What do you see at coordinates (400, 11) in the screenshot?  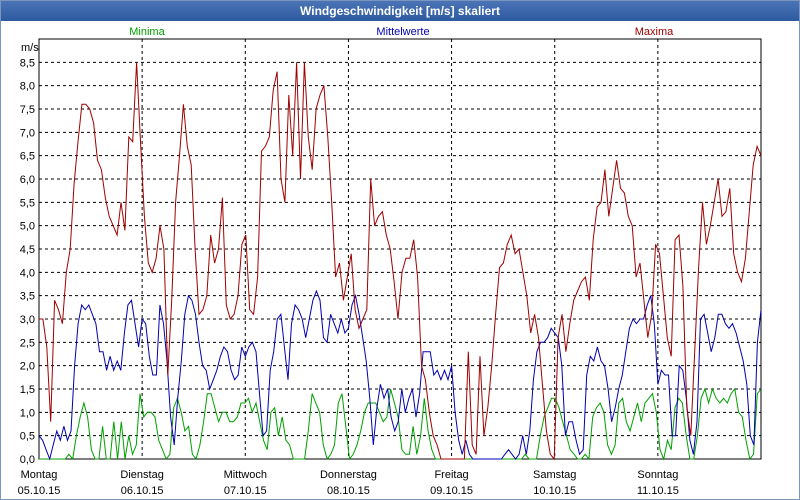 I see `window-title: Windgeschwindigkeit [m/s] skaliert` at bounding box center [400, 11].